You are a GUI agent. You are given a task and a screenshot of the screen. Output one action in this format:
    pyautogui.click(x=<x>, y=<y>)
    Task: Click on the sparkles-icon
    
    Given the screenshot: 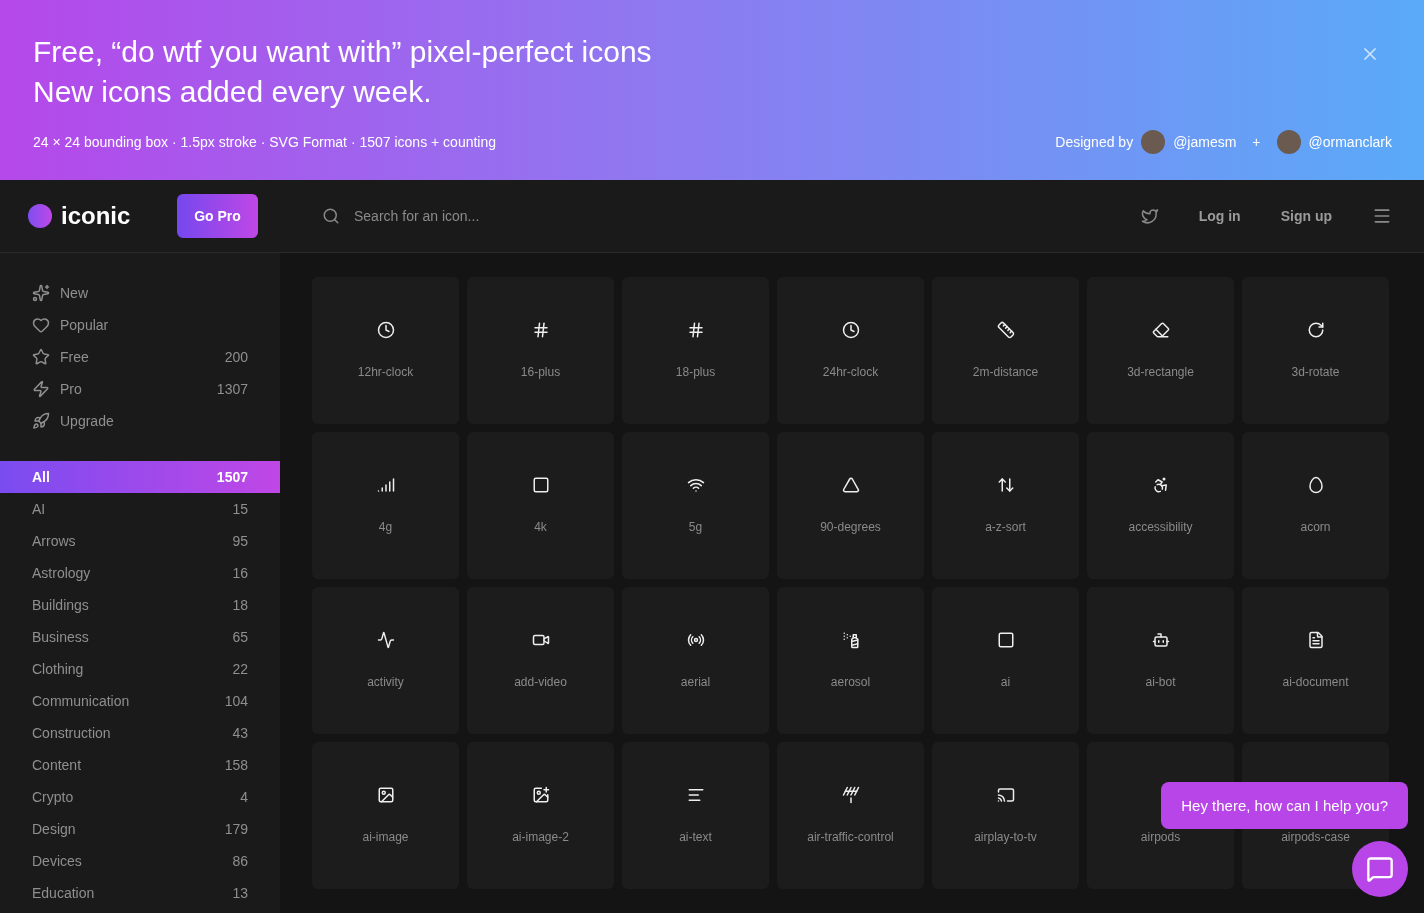 What is the action you would take?
    pyautogui.click(x=41, y=293)
    